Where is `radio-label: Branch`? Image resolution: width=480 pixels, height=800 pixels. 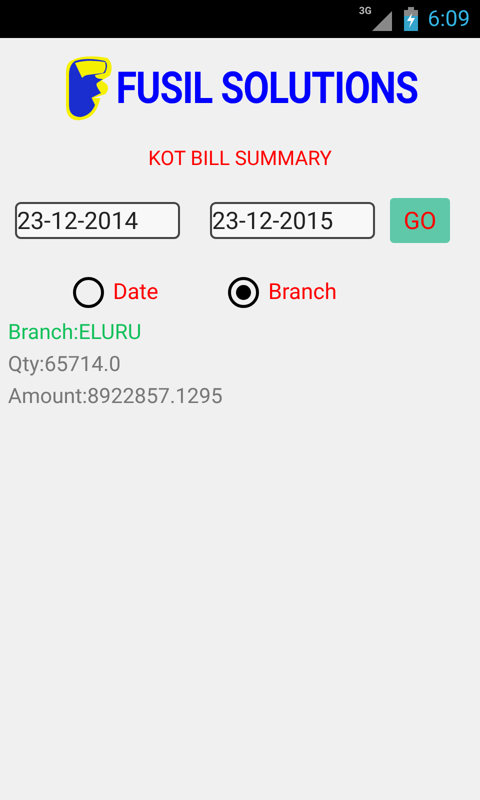 radio-label: Branch is located at coordinates (302, 292).